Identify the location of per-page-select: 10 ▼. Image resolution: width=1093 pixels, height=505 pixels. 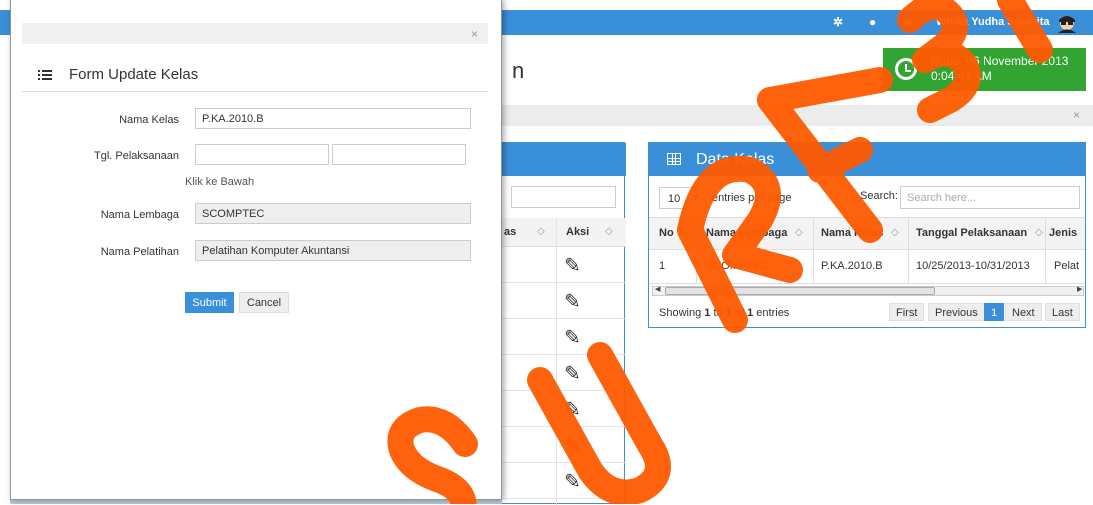
(682, 198).